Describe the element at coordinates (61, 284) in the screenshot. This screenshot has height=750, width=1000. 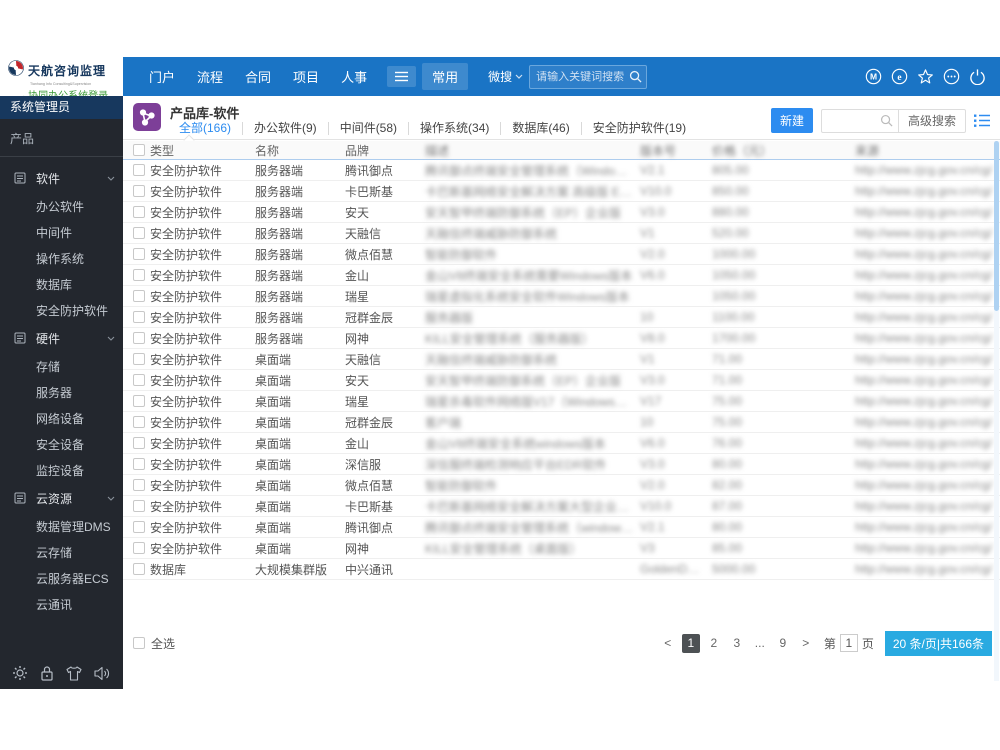
I see `sidebar-item: 数据库` at that location.